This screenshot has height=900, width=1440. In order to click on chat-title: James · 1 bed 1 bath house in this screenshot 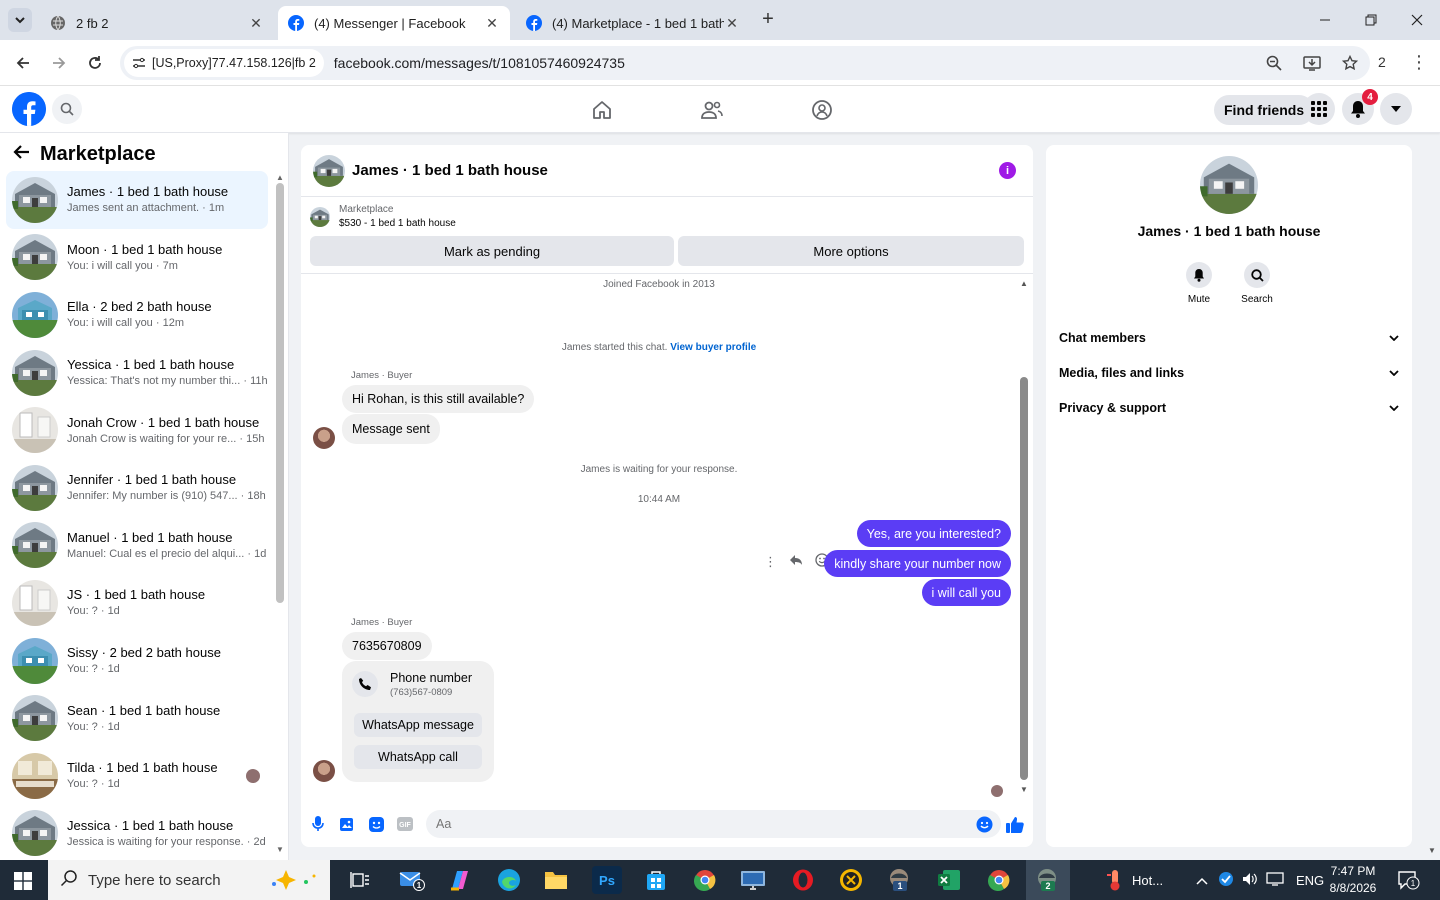, I will do `click(450, 170)`.